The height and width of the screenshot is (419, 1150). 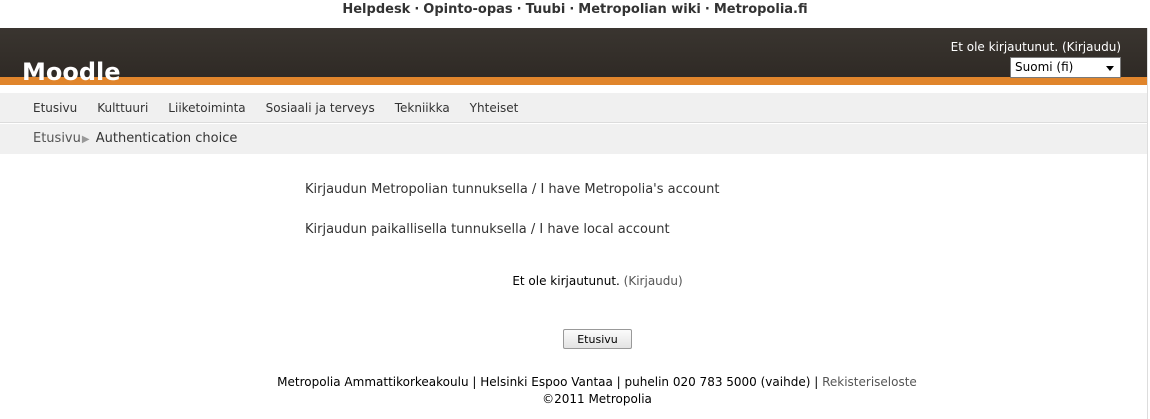 I want to click on login-info: Et ole kirjautunut. (Kirjaudu), so click(x=1036, y=47).